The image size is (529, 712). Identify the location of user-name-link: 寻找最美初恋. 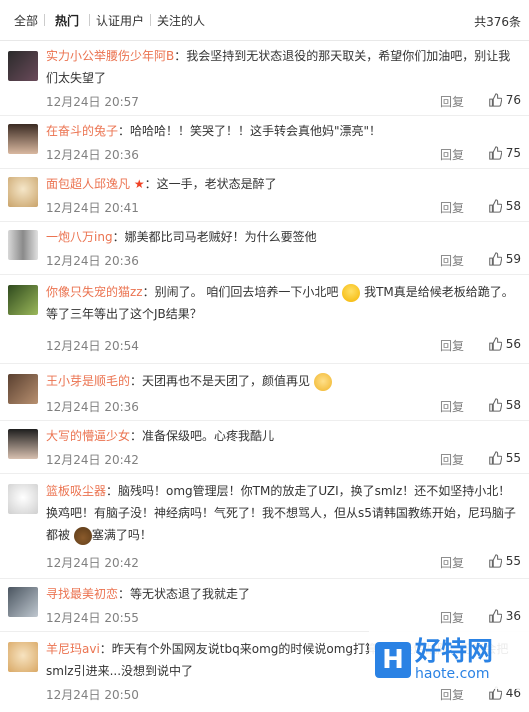
(82, 594).